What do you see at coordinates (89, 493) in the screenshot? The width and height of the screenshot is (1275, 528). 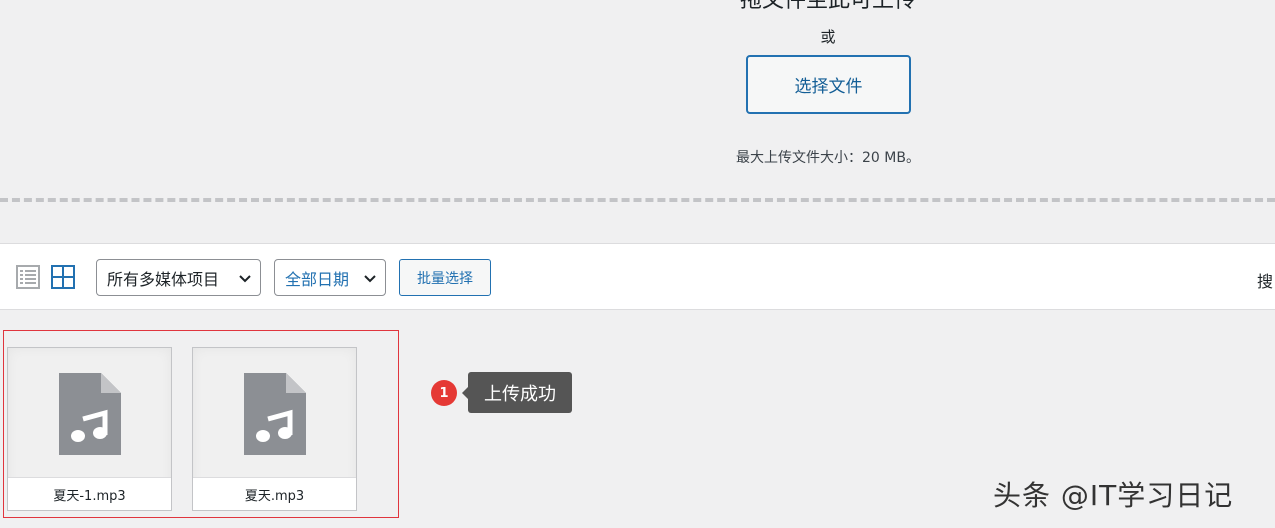 I see `attachment-filename: 夏天-1.mp3` at bounding box center [89, 493].